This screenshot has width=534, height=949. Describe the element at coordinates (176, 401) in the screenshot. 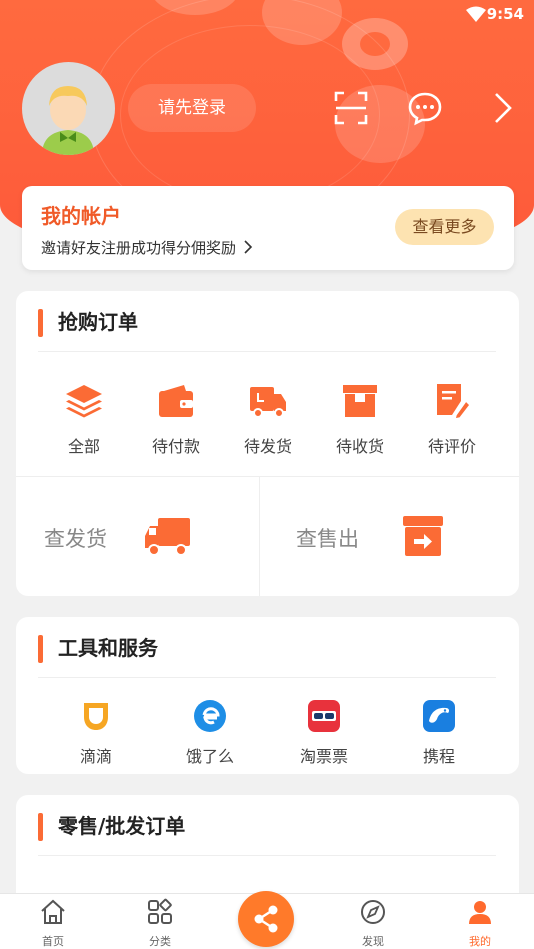

I see `wallet-icon` at that location.